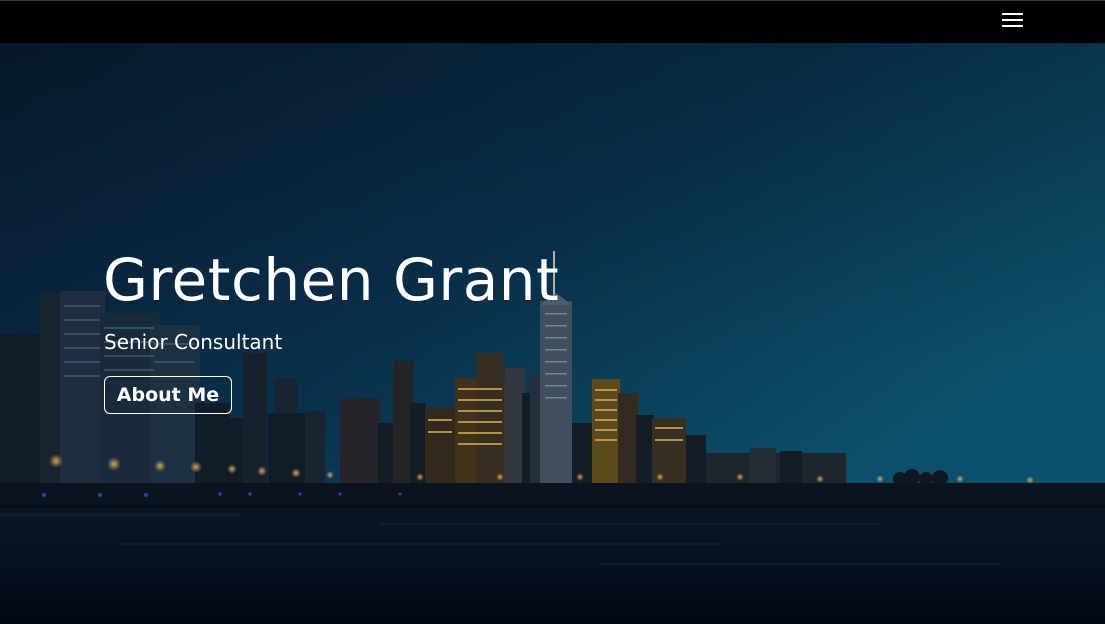  I want to click on hero-subtitle: Senior Consultant, so click(193, 342).